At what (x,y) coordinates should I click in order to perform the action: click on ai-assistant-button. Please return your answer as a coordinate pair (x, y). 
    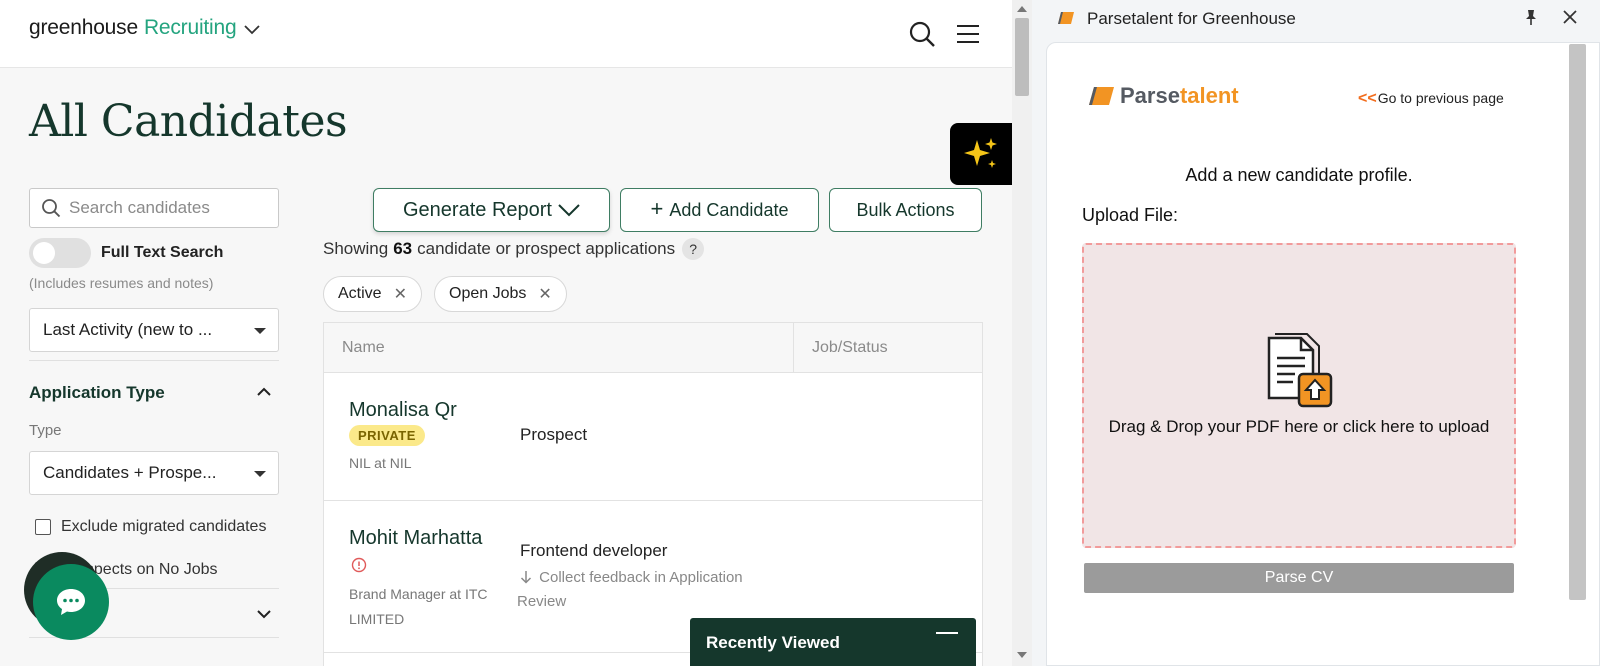
    Looking at the image, I should click on (981, 154).